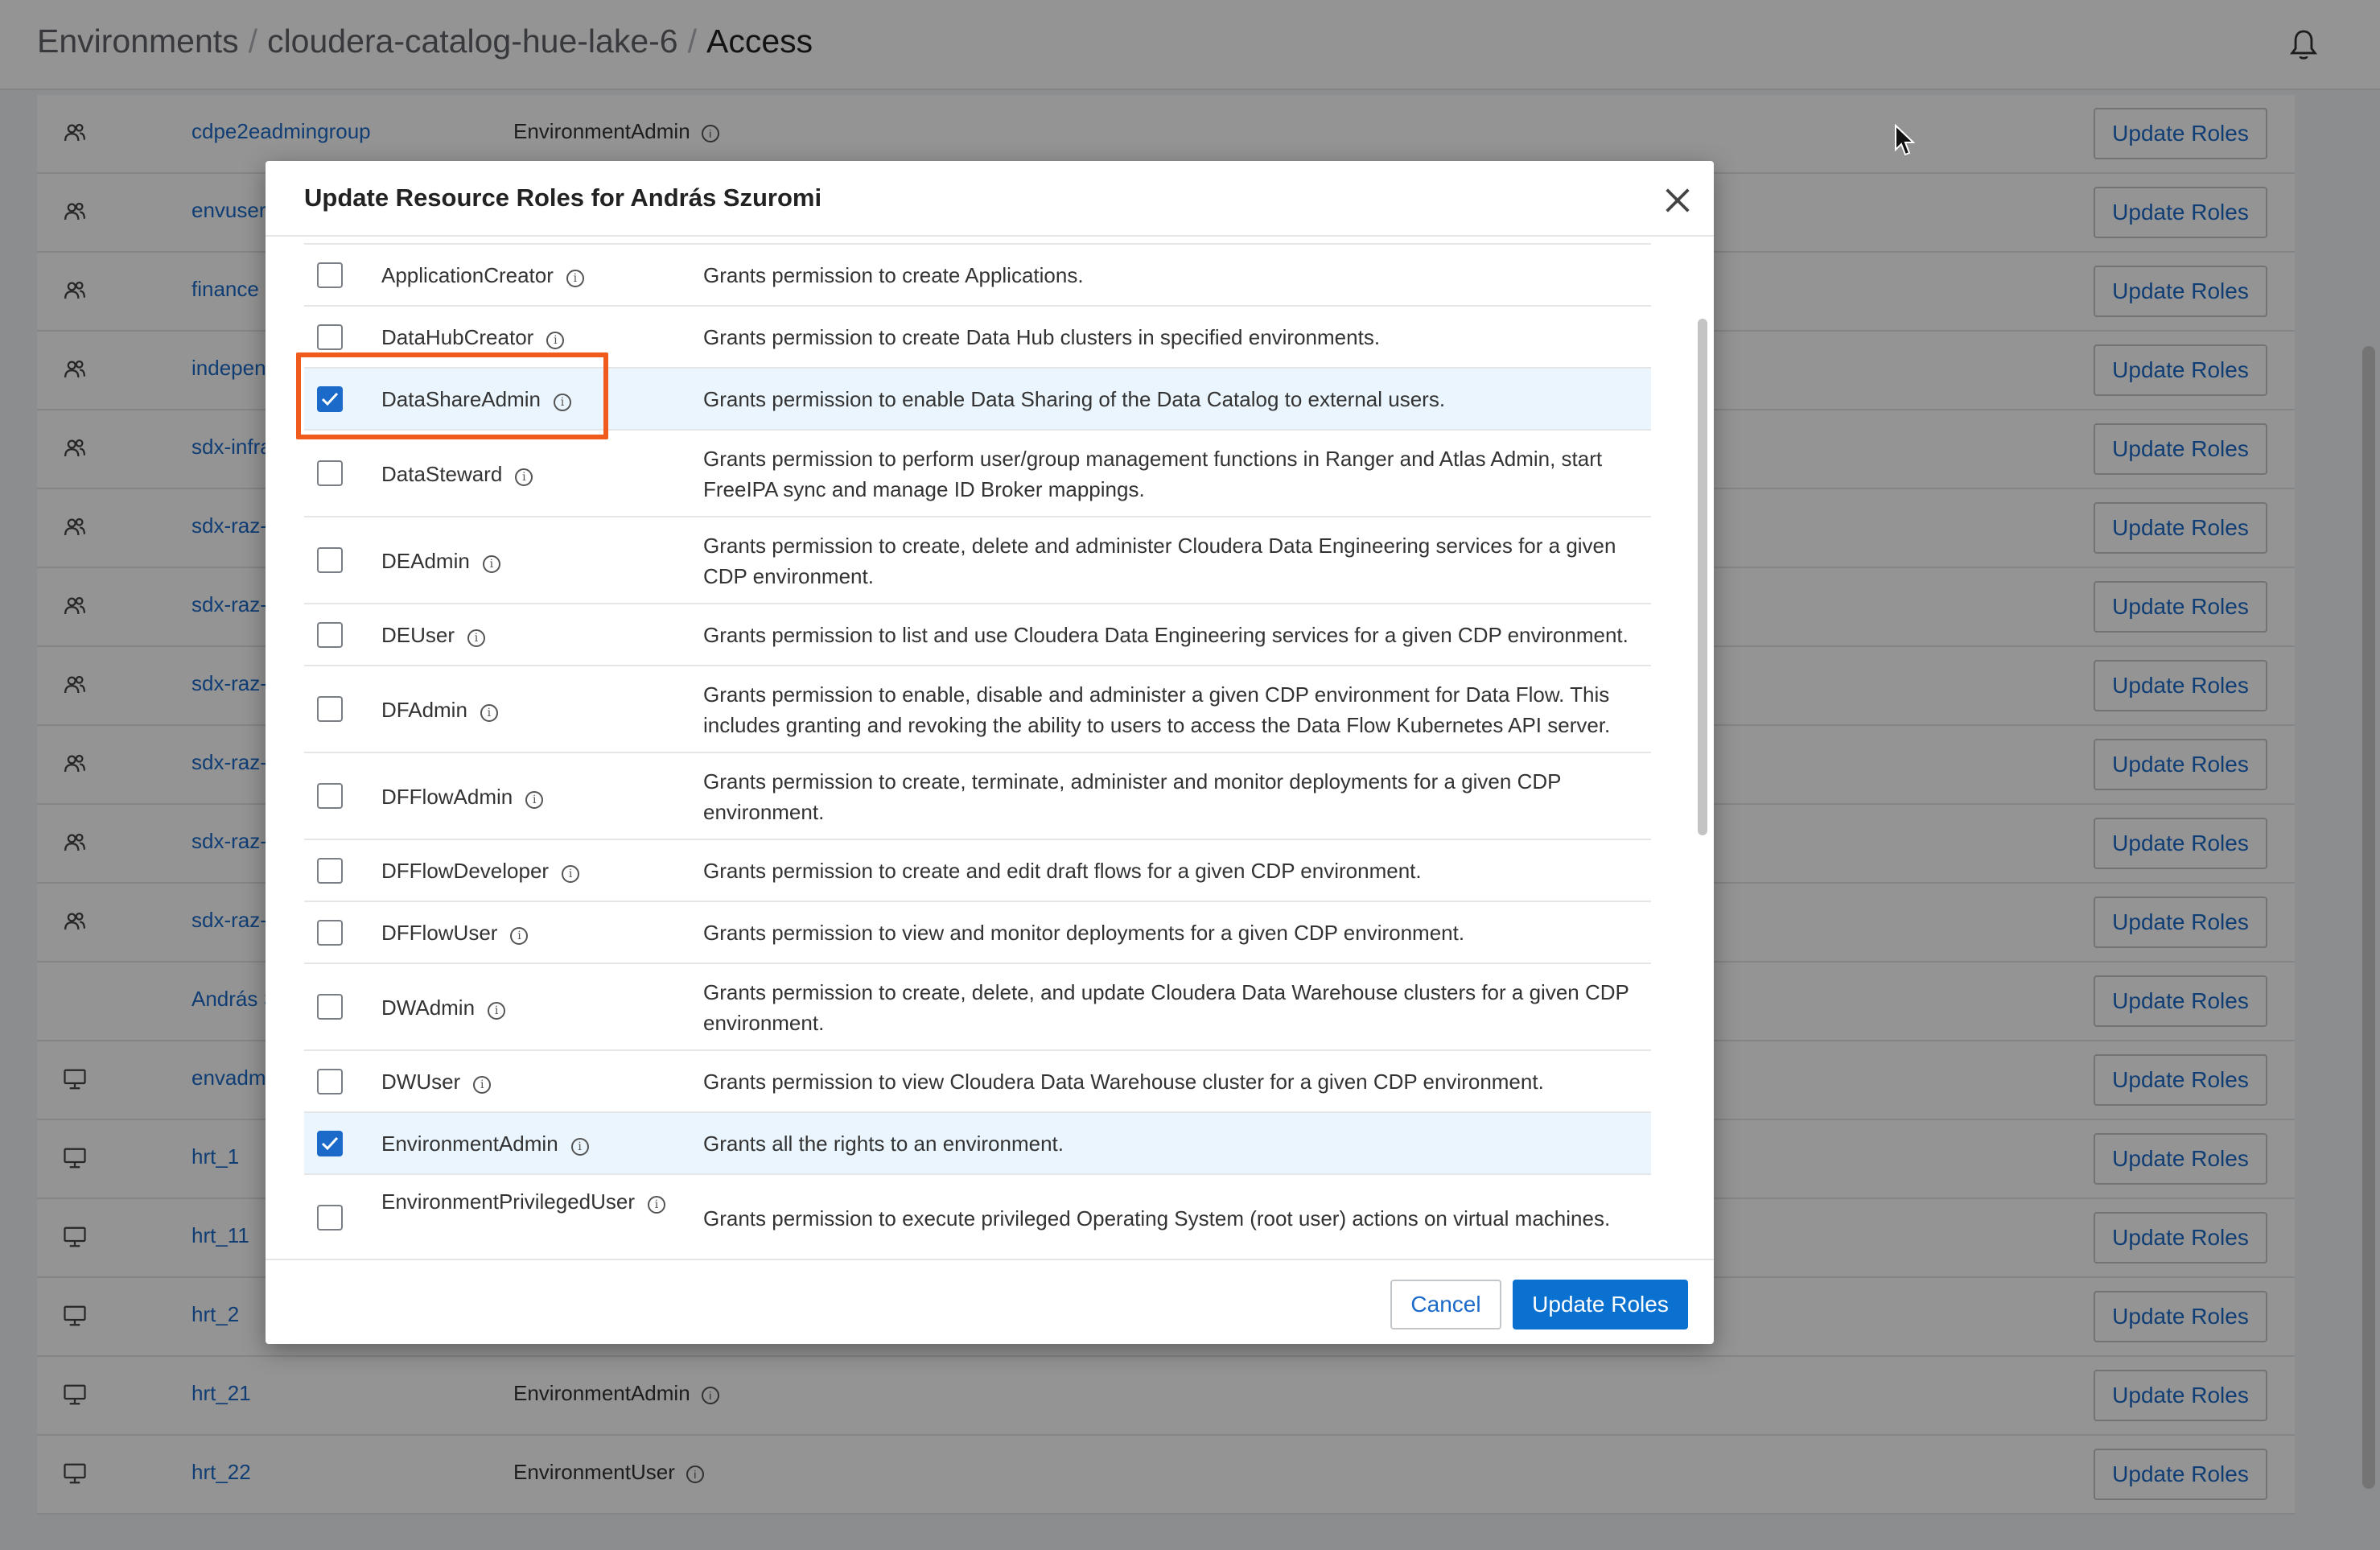  What do you see at coordinates (1905, 140) in the screenshot?
I see `mouse-cursor-icon` at bounding box center [1905, 140].